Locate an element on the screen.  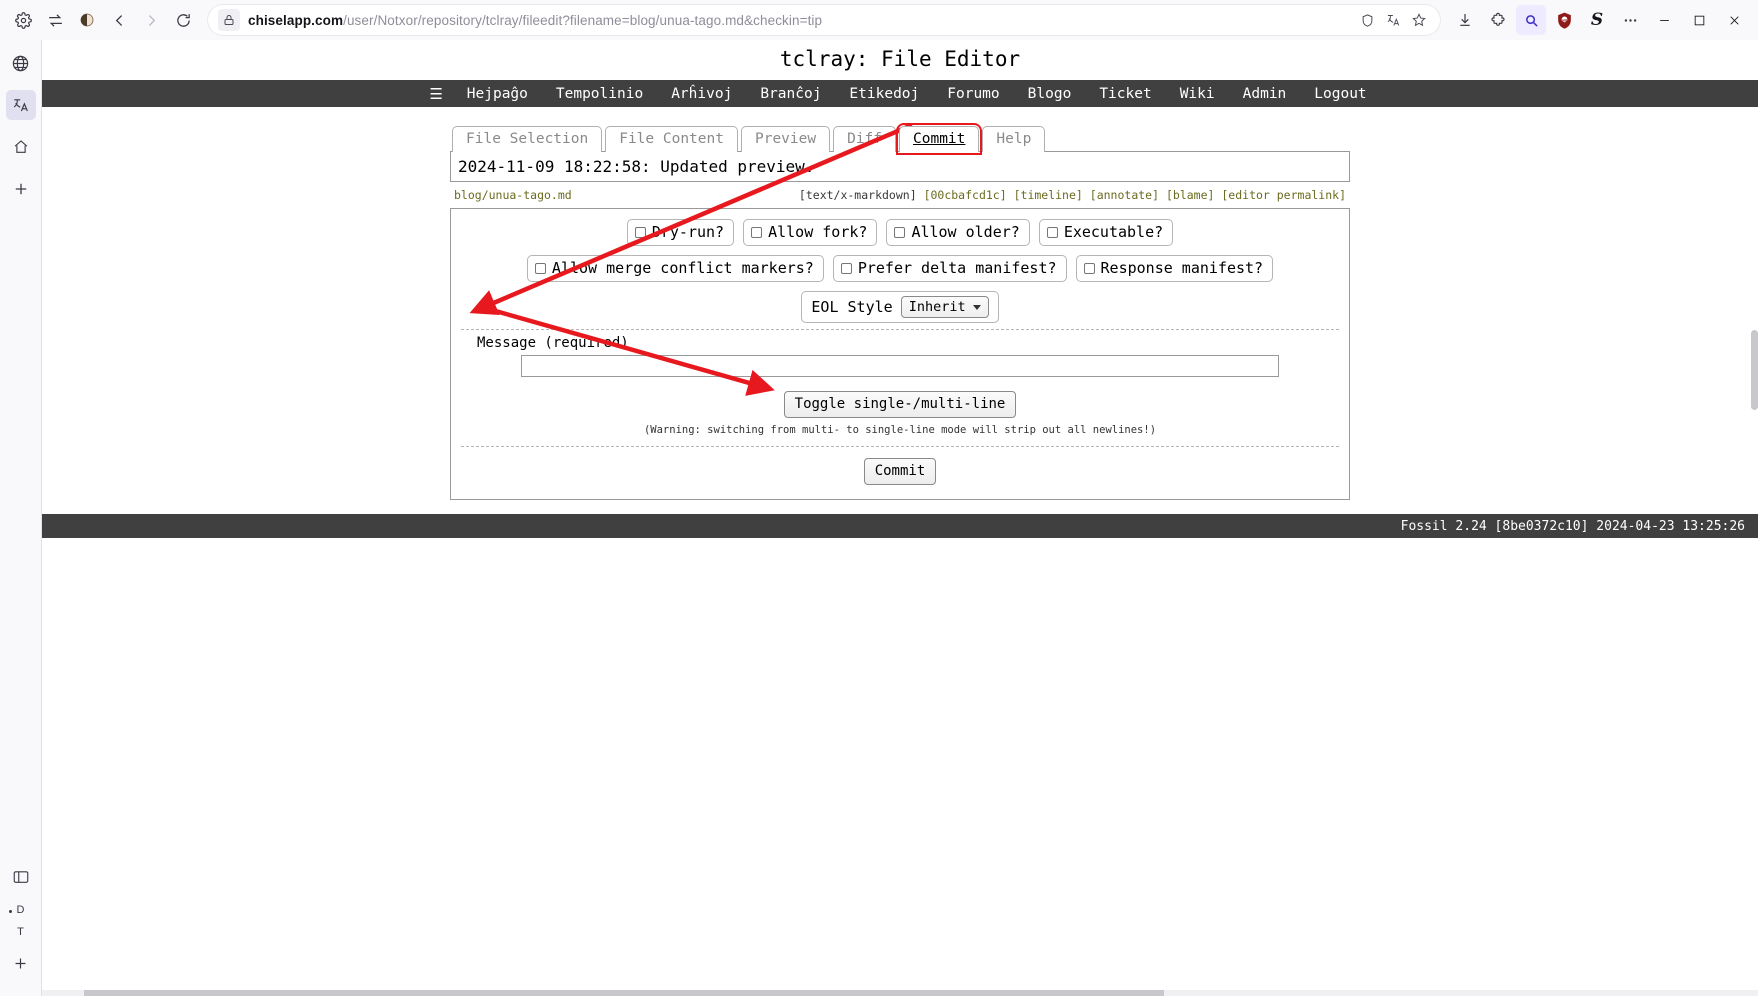
menu-item-wiki: Wiki is located at coordinates (1197, 94).